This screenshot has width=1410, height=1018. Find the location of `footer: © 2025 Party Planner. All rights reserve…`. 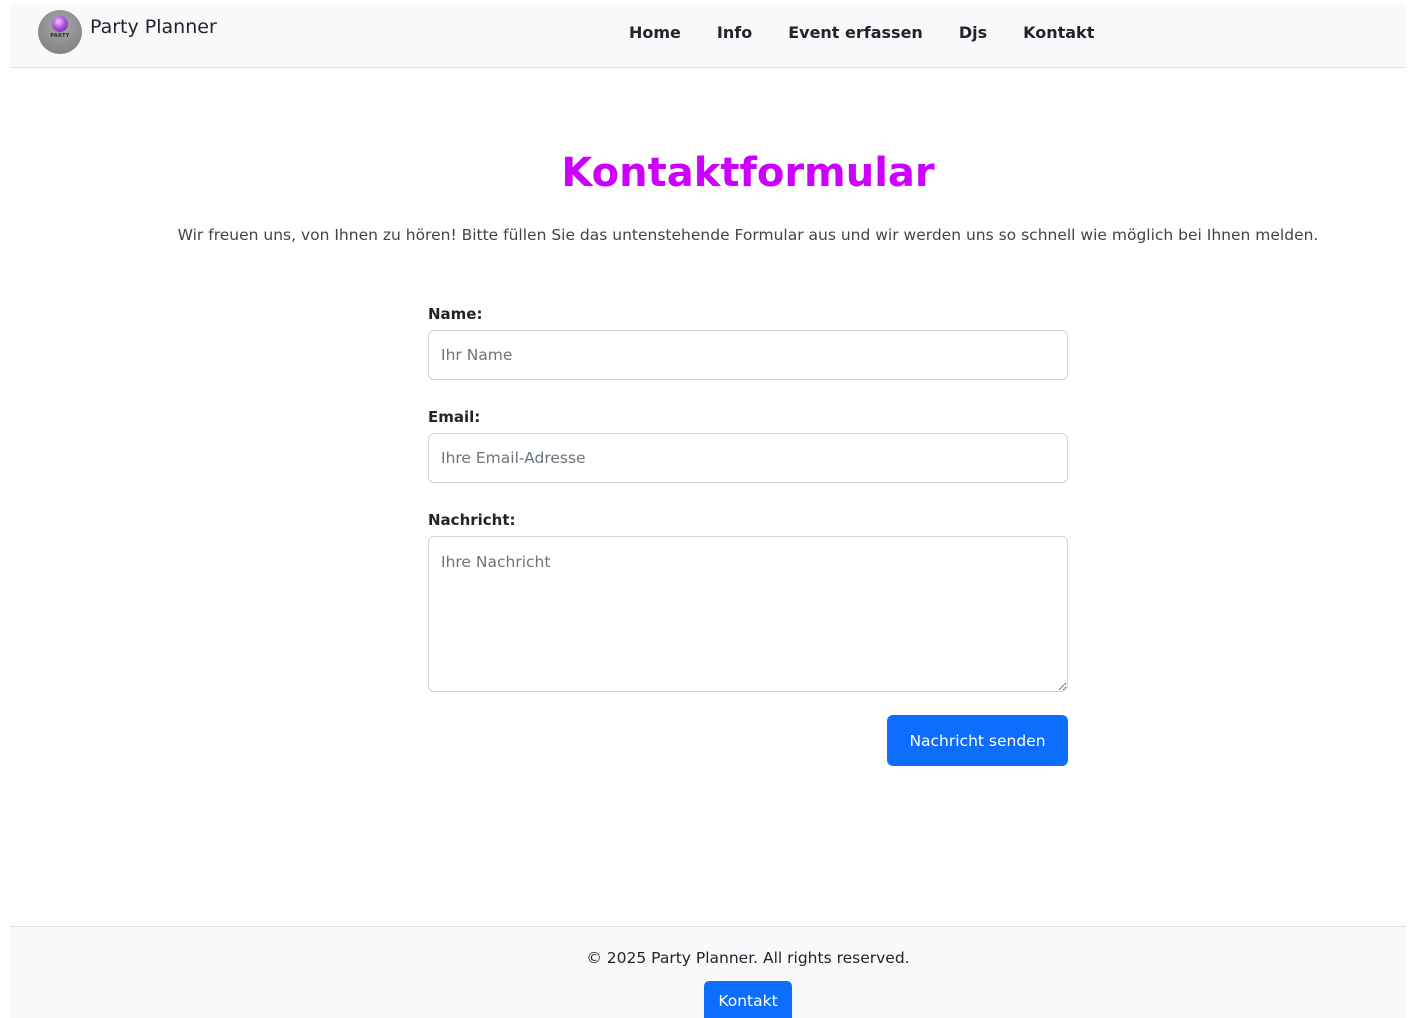

footer: © 2025 Party Planner. All rights reserve… is located at coordinates (708, 972).